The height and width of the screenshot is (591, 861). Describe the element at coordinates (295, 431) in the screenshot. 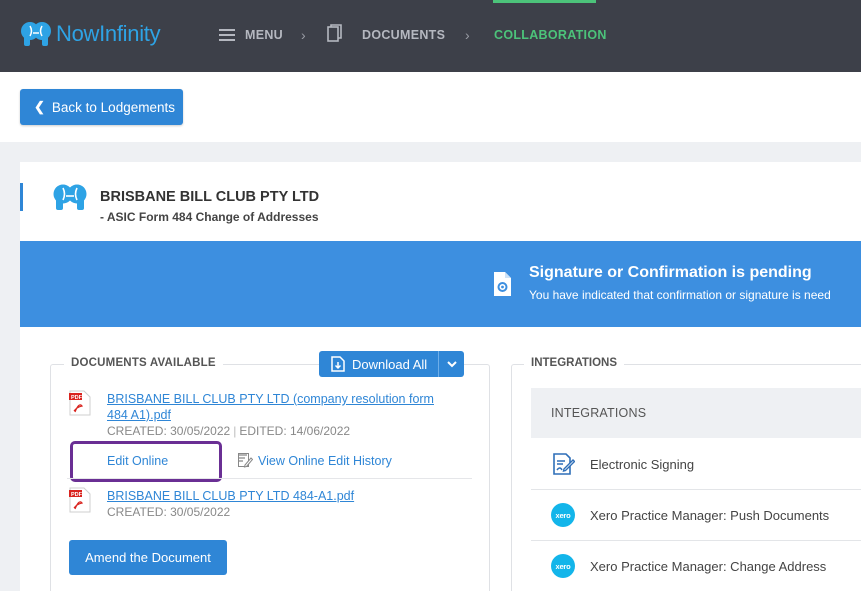

I see `edited-date: EDITED: 14/06/2022` at that location.